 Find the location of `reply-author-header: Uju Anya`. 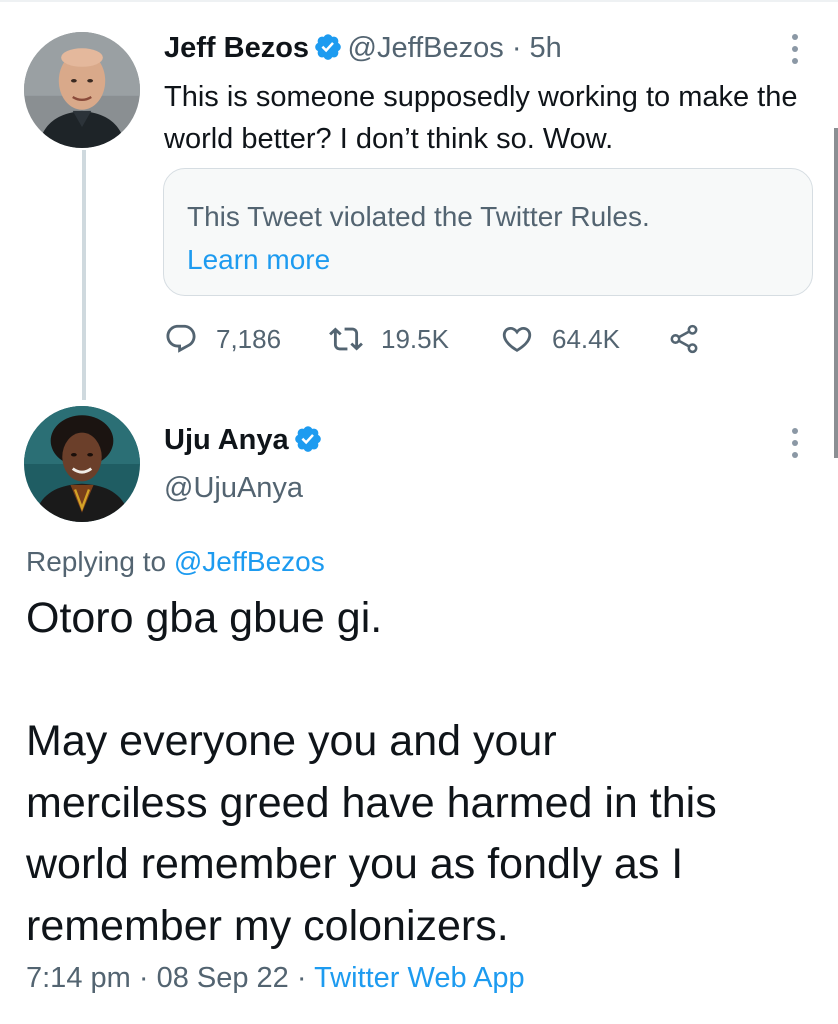

reply-author-header: Uju Anya is located at coordinates (243, 440).